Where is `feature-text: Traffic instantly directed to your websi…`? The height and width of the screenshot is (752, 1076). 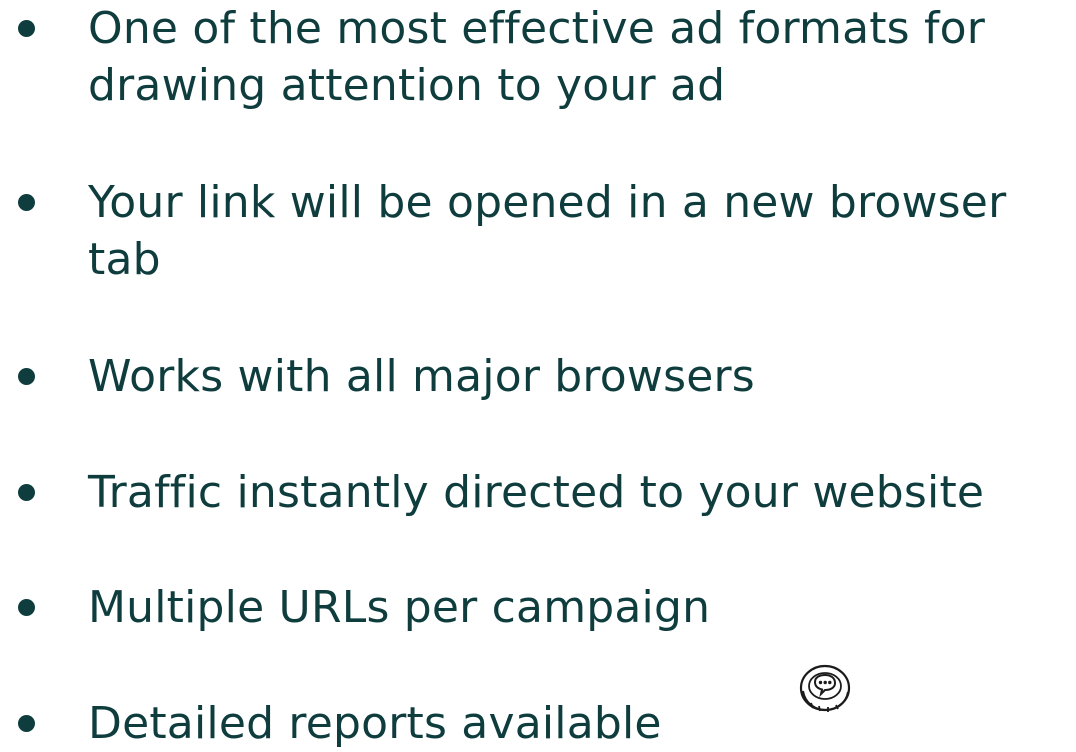
feature-text: Traffic instantly directed to your websi… is located at coordinates (536, 492).